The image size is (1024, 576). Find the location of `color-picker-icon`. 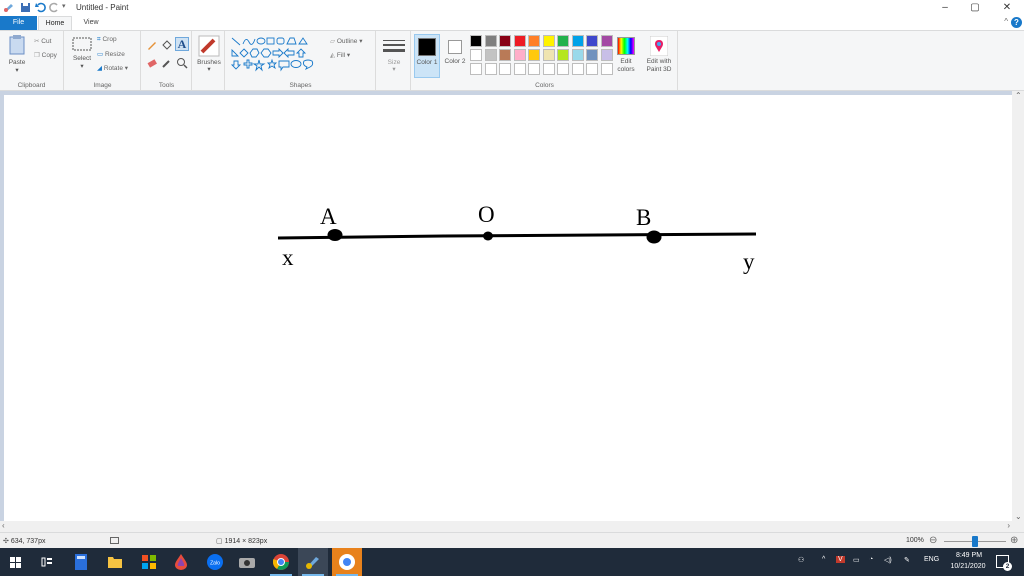

color-picker-icon is located at coordinates (167, 63).